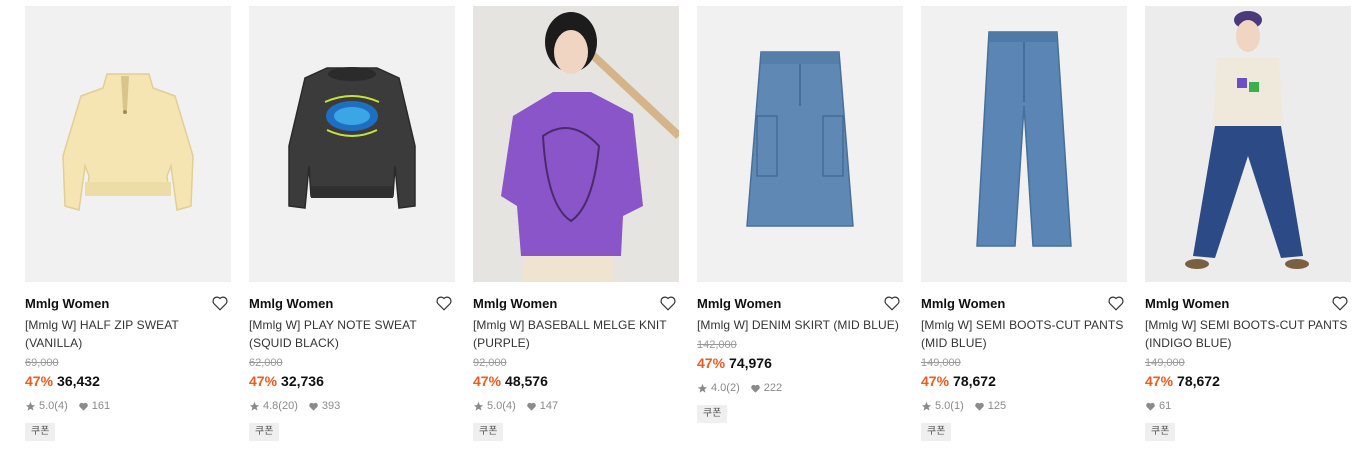 The image size is (1360, 467). I want to click on product-image-vanilla-sweat, so click(128, 144).